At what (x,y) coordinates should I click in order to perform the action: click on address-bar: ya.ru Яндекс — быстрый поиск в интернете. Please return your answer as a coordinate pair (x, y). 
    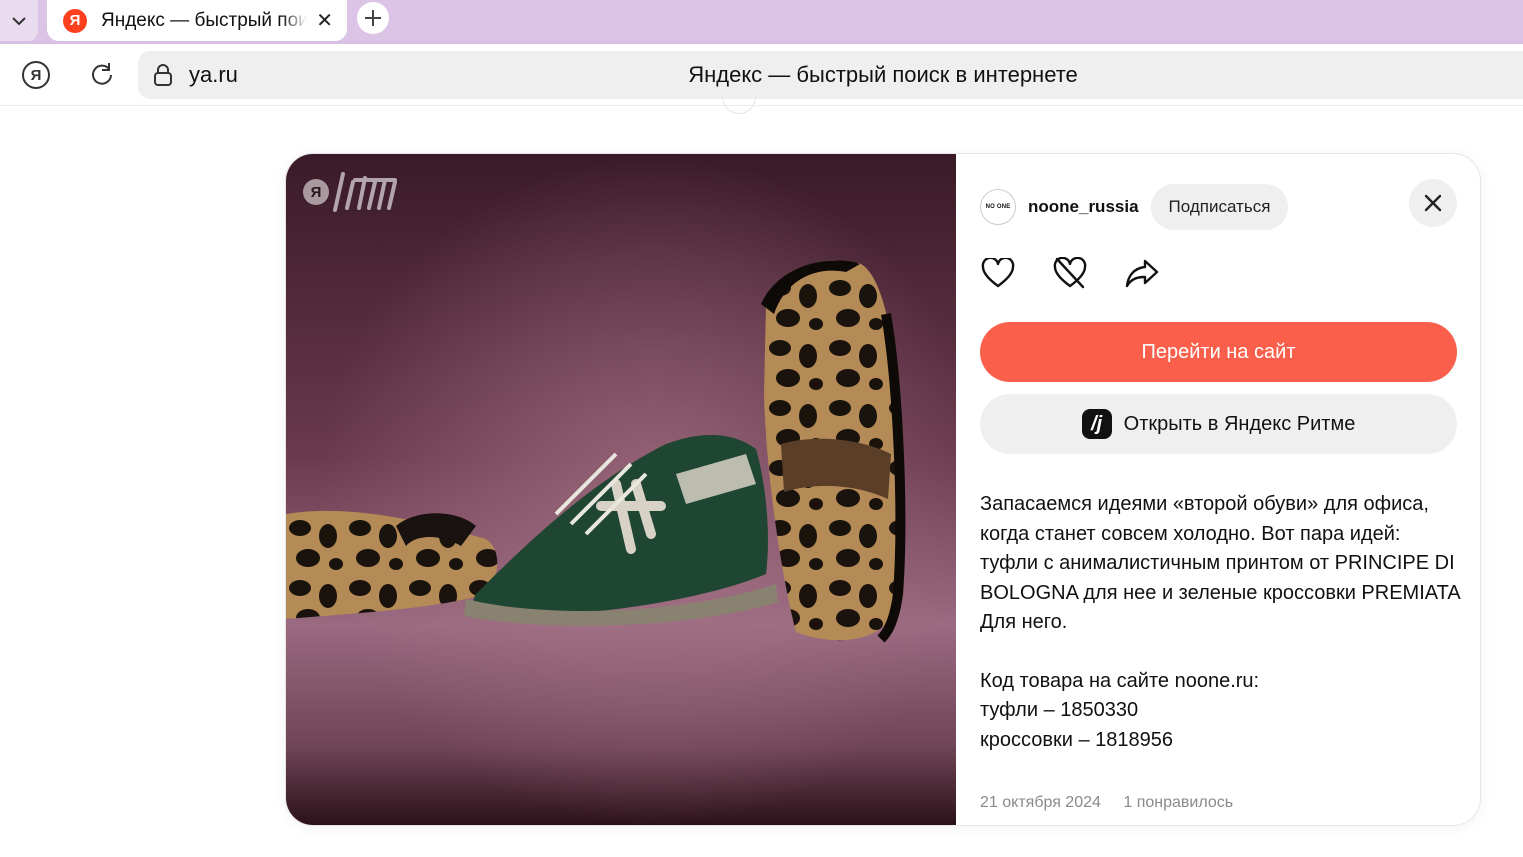
    Looking at the image, I should click on (830, 75).